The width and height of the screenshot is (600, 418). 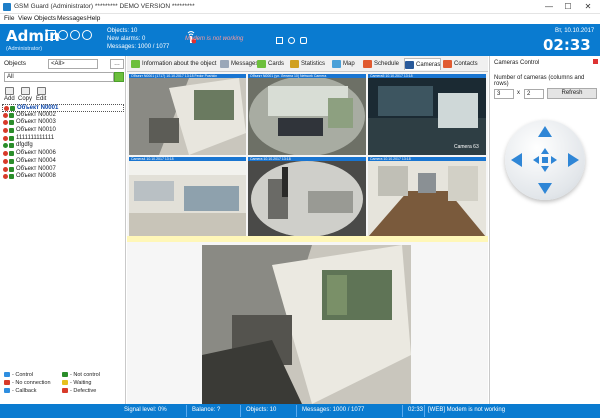 I want to click on object-row: Объект N0007, so click(x=63, y=170).